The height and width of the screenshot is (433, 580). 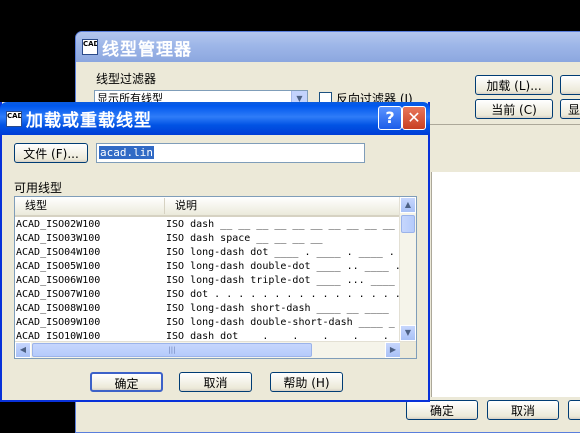 I want to click on vertical-scrollbar: ▲ ▼, so click(x=407, y=269).